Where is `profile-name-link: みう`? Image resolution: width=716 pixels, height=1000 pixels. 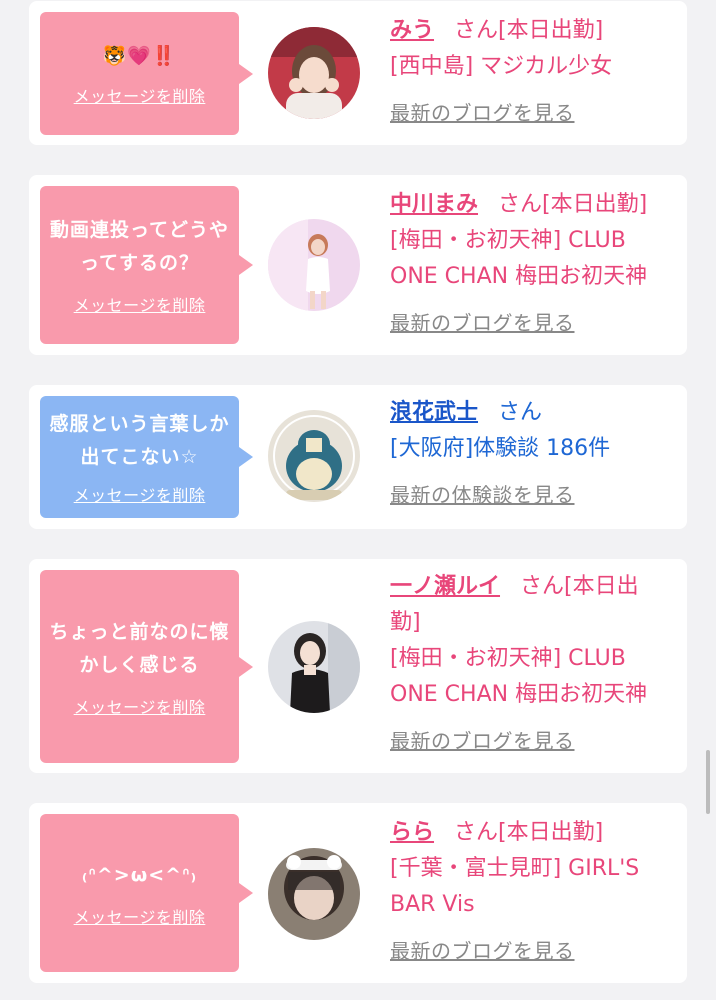 profile-name-link: みう is located at coordinates (412, 30).